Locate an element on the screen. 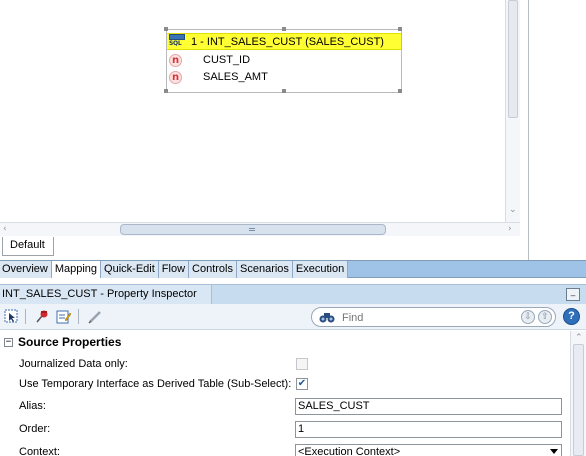  sql-datastore-icon: SQL is located at coordinates (178, 41).